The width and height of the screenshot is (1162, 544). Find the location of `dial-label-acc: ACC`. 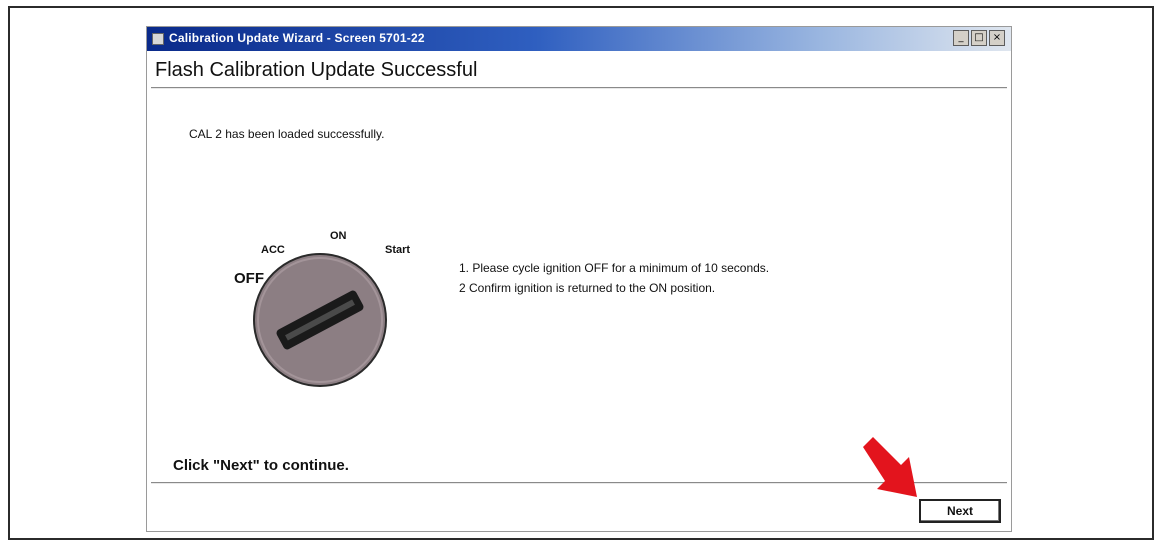

dial-label-acc: ACC is located at coordinates (273, 250).